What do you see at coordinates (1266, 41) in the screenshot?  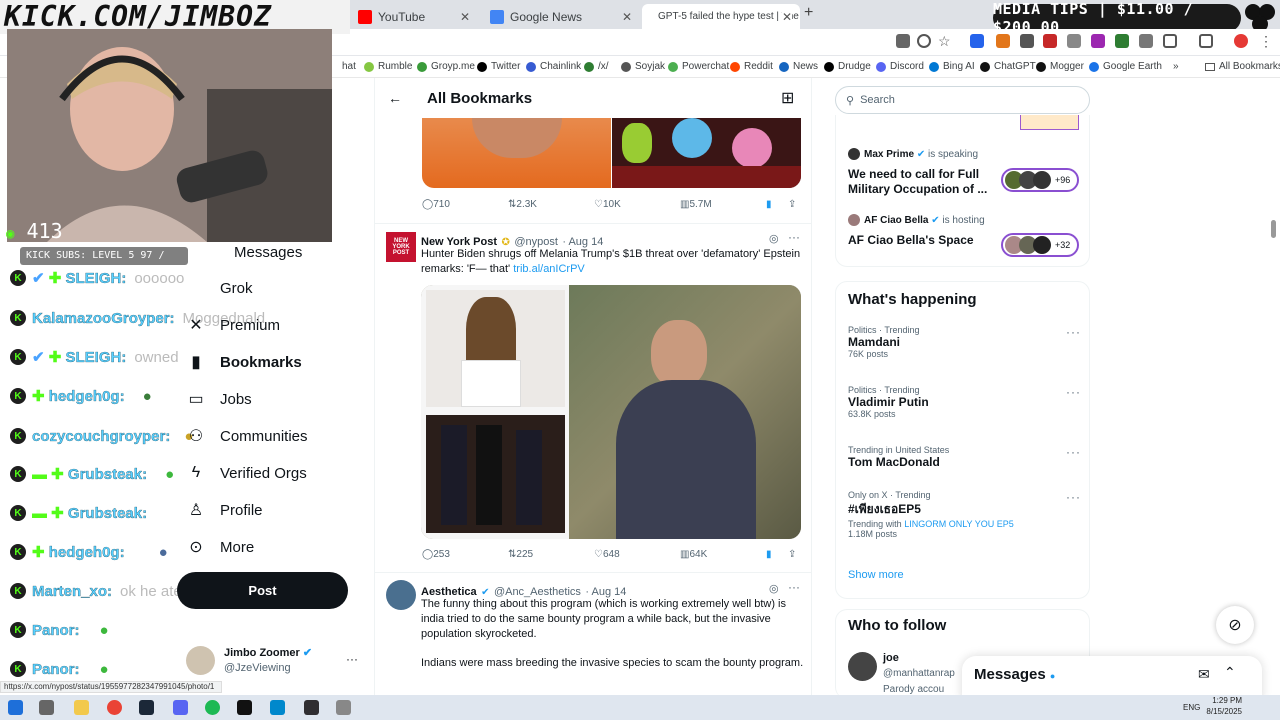 I see `menu-dots-icon: ⋮` at bounding box center [1266, 41].